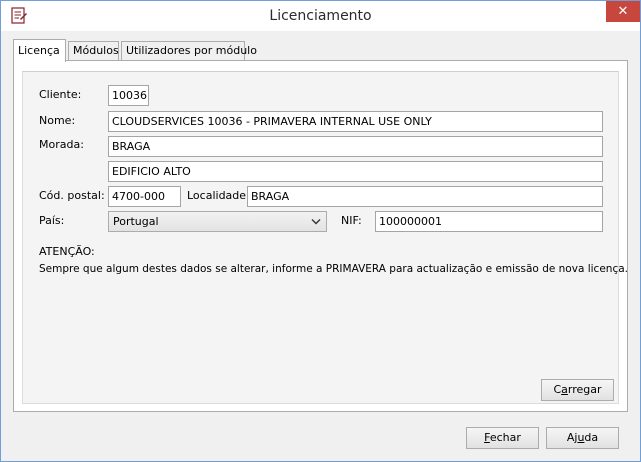 The height and width of the screenshot is (462, 641). What do you see at coordinates (489, 221) in the screenshot?
I see `nif-field: 100000001` at bounding box center [489, 221].